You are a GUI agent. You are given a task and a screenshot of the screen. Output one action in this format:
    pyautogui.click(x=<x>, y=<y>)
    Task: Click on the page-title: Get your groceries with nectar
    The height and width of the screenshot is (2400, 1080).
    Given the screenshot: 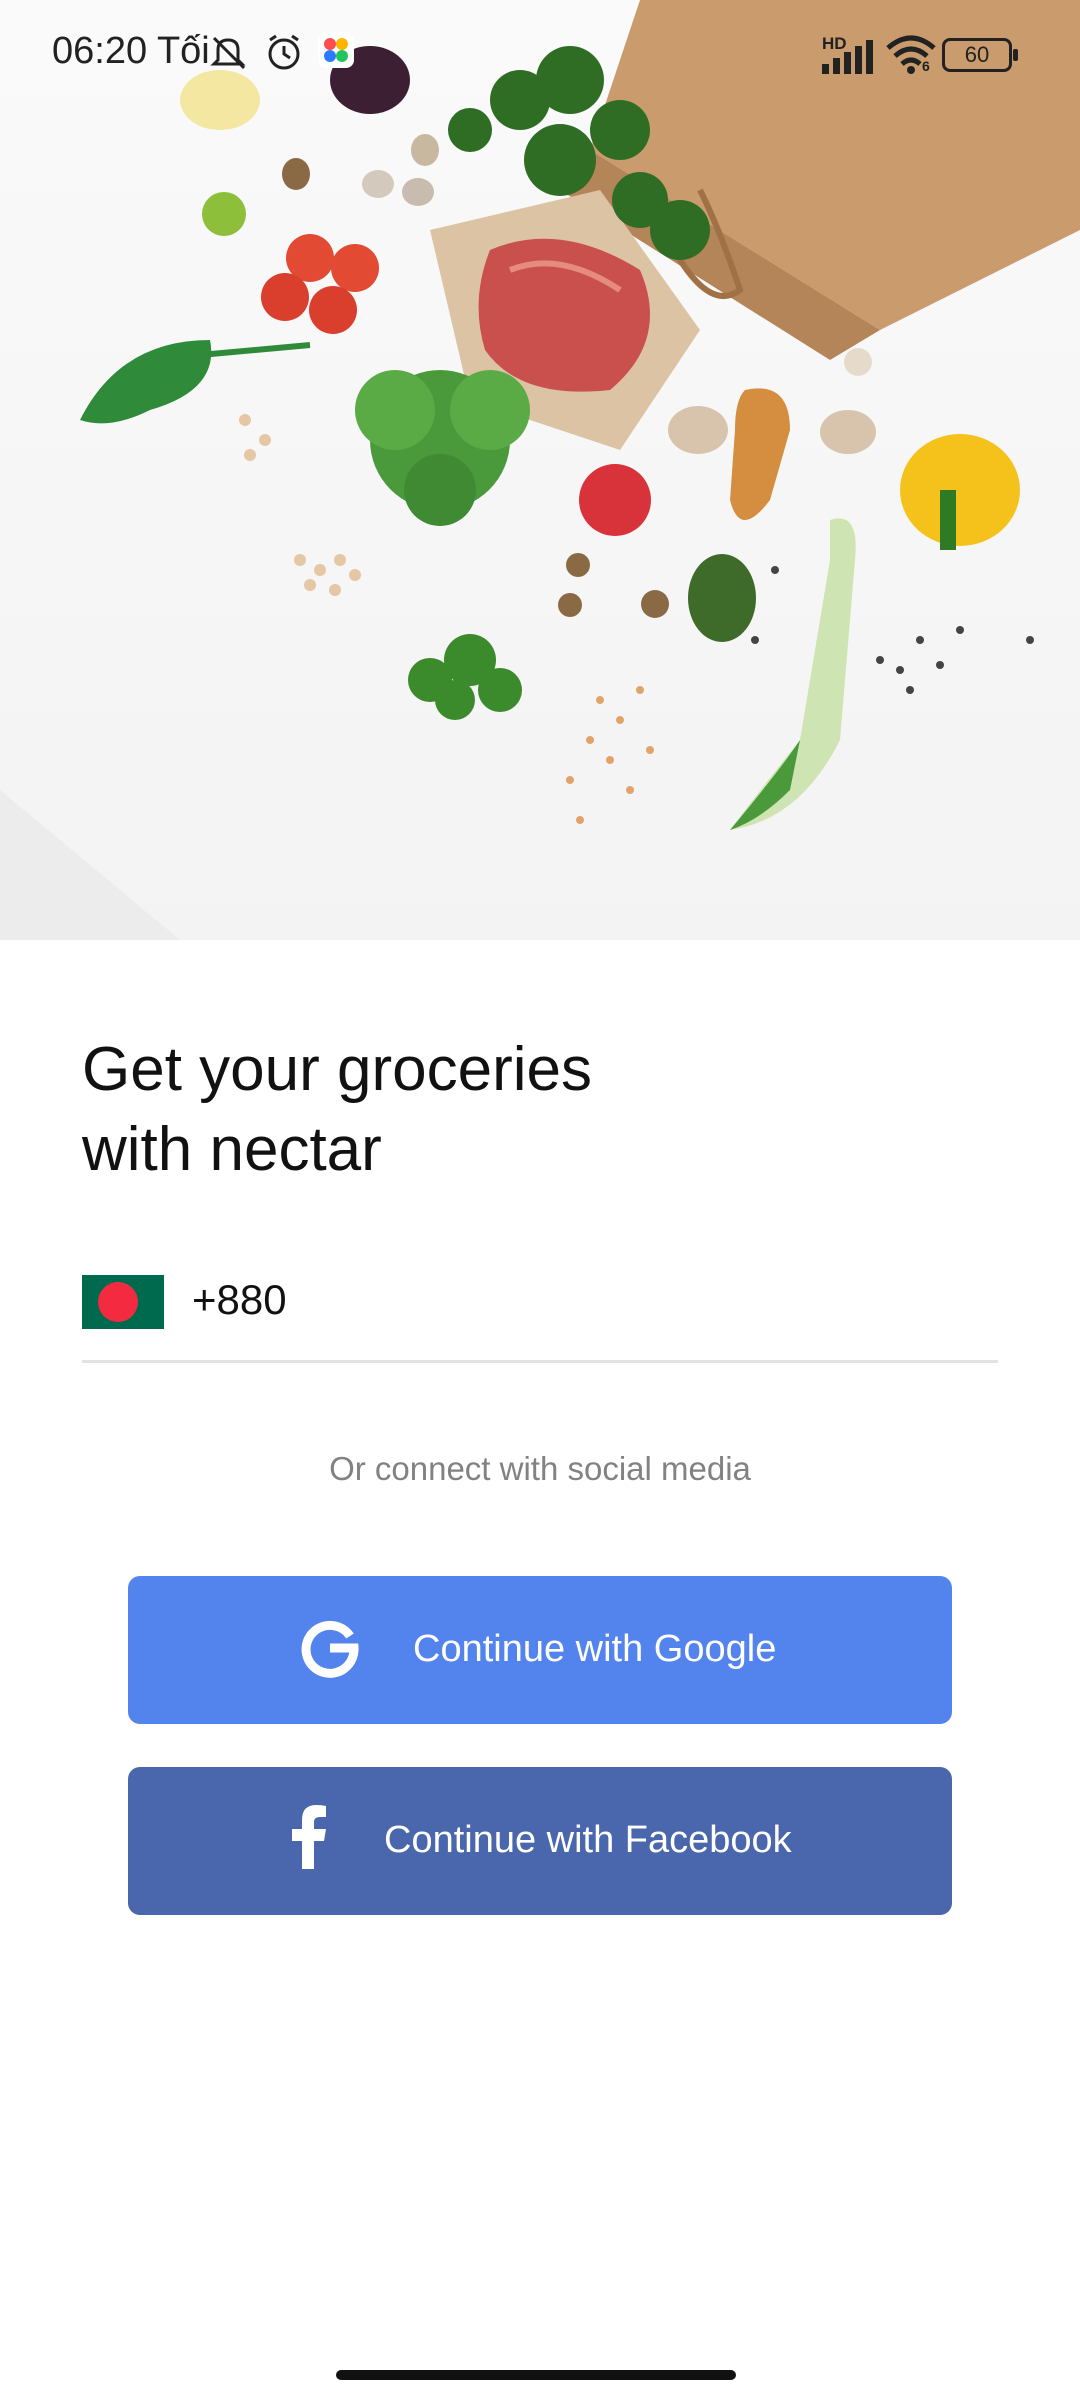 What is the action you would take?
    pyautogui.click(x=432, y=1110)
    